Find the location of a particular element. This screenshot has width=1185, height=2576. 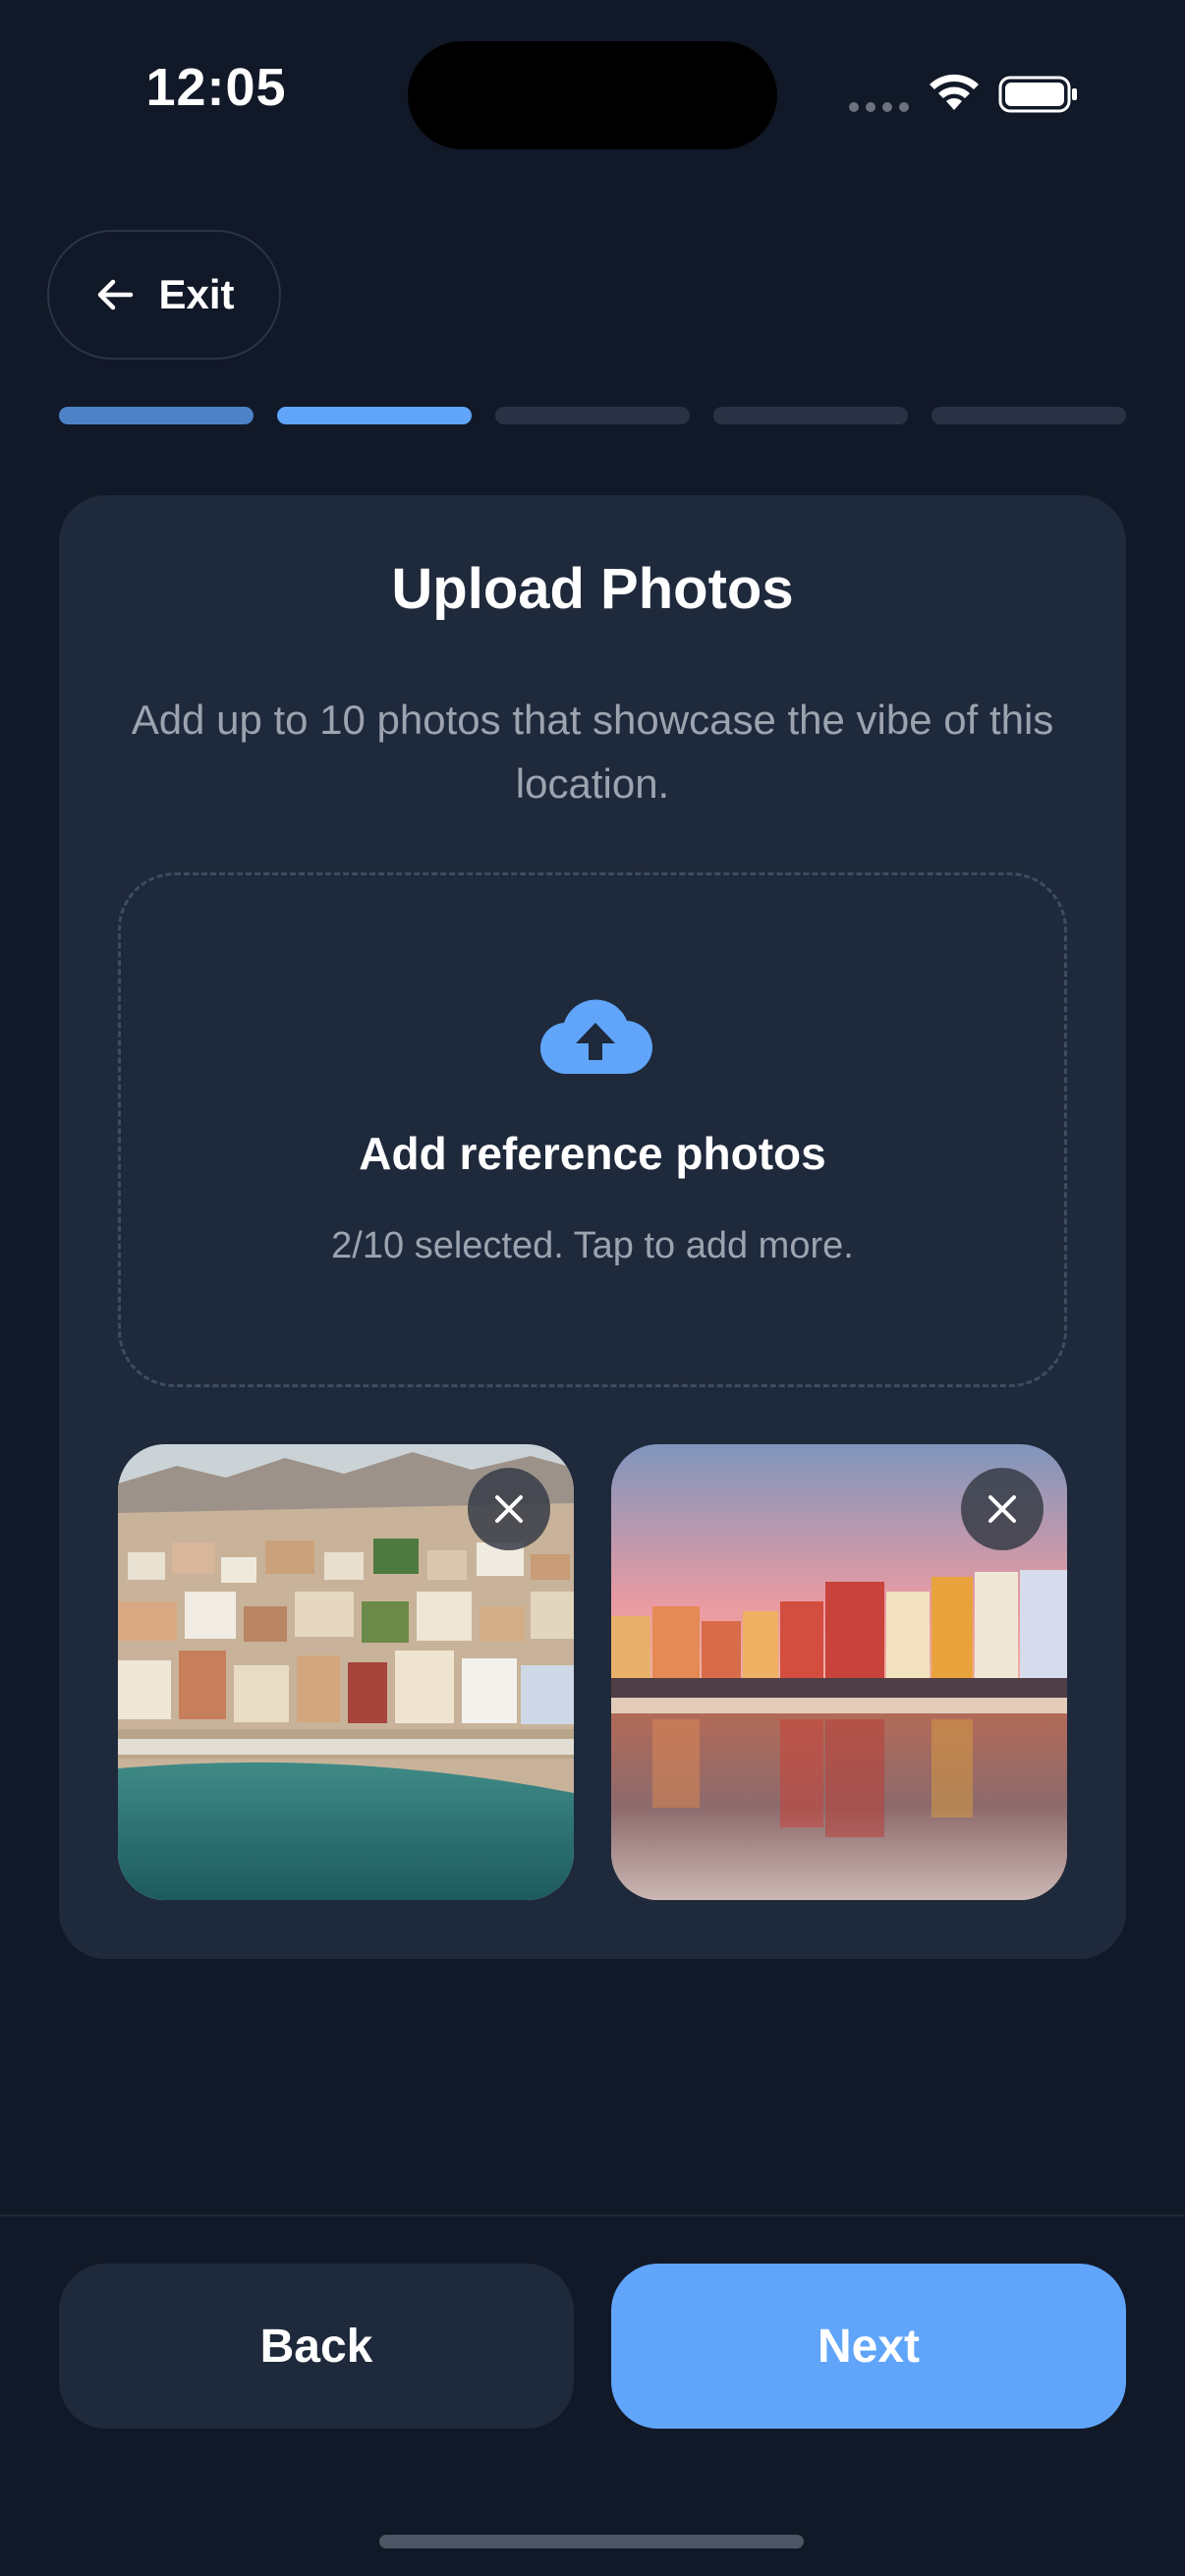

dropzone-title: Add reference photos is located at coordinates (592, 1153).